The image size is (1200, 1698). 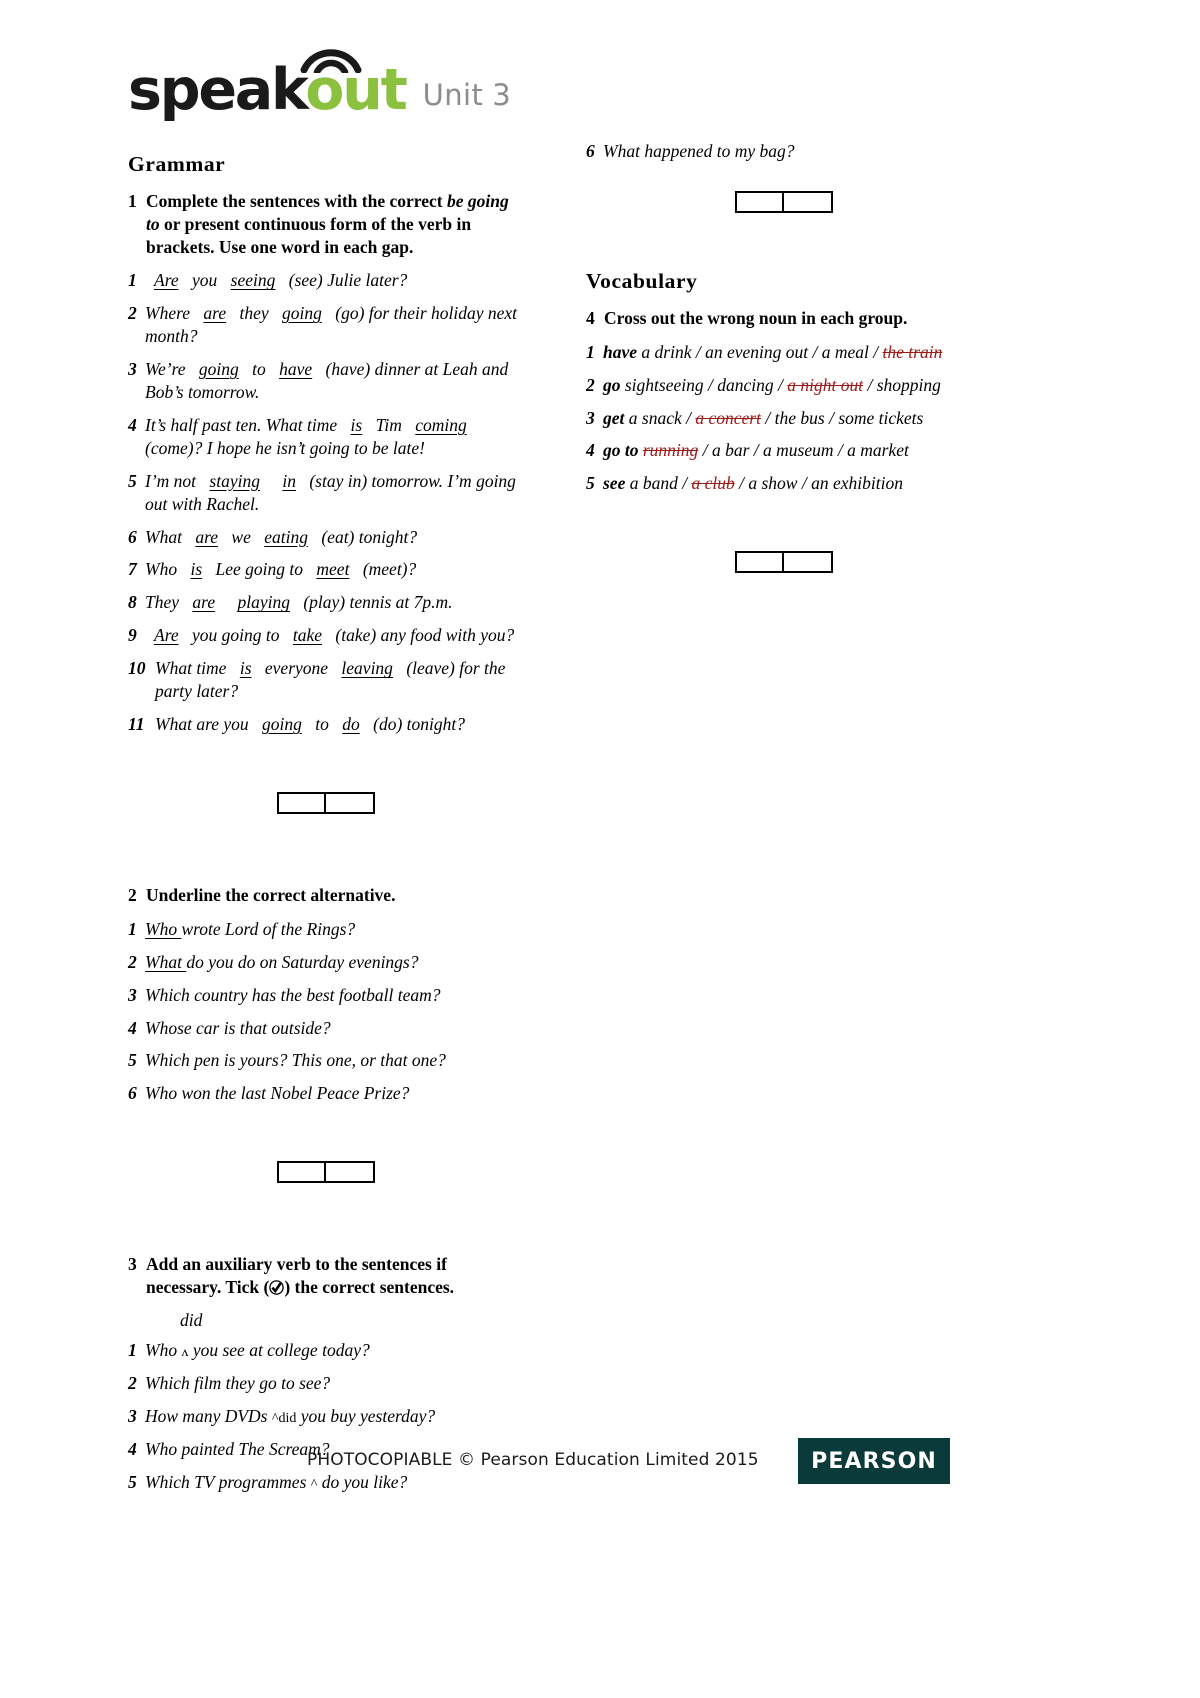 What do you see at coordinates (453, 95) in the screenshot?
I see `unit-label: Unit` at bounding box center [453, 95].